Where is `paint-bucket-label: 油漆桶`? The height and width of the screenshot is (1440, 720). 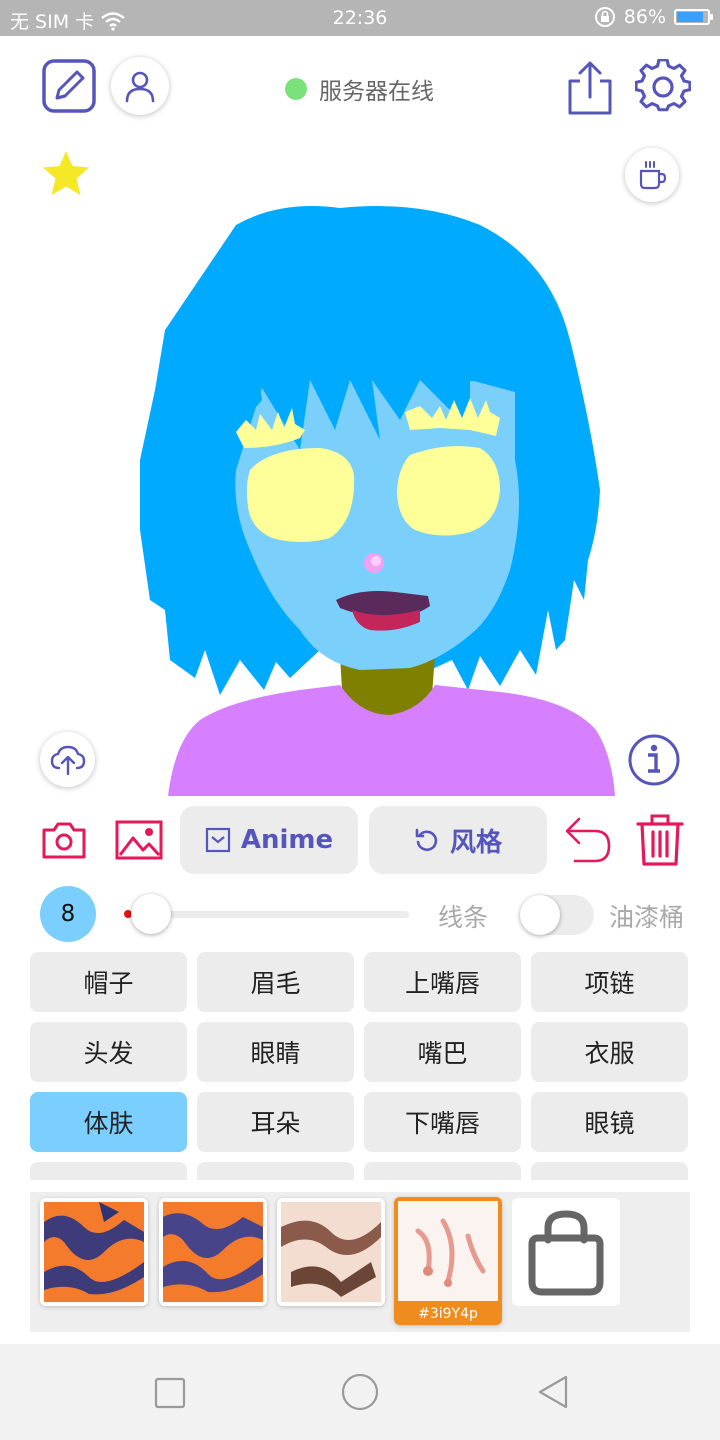
paint-bucket-label: 油漆桶 is located at coordinates (647, 917).